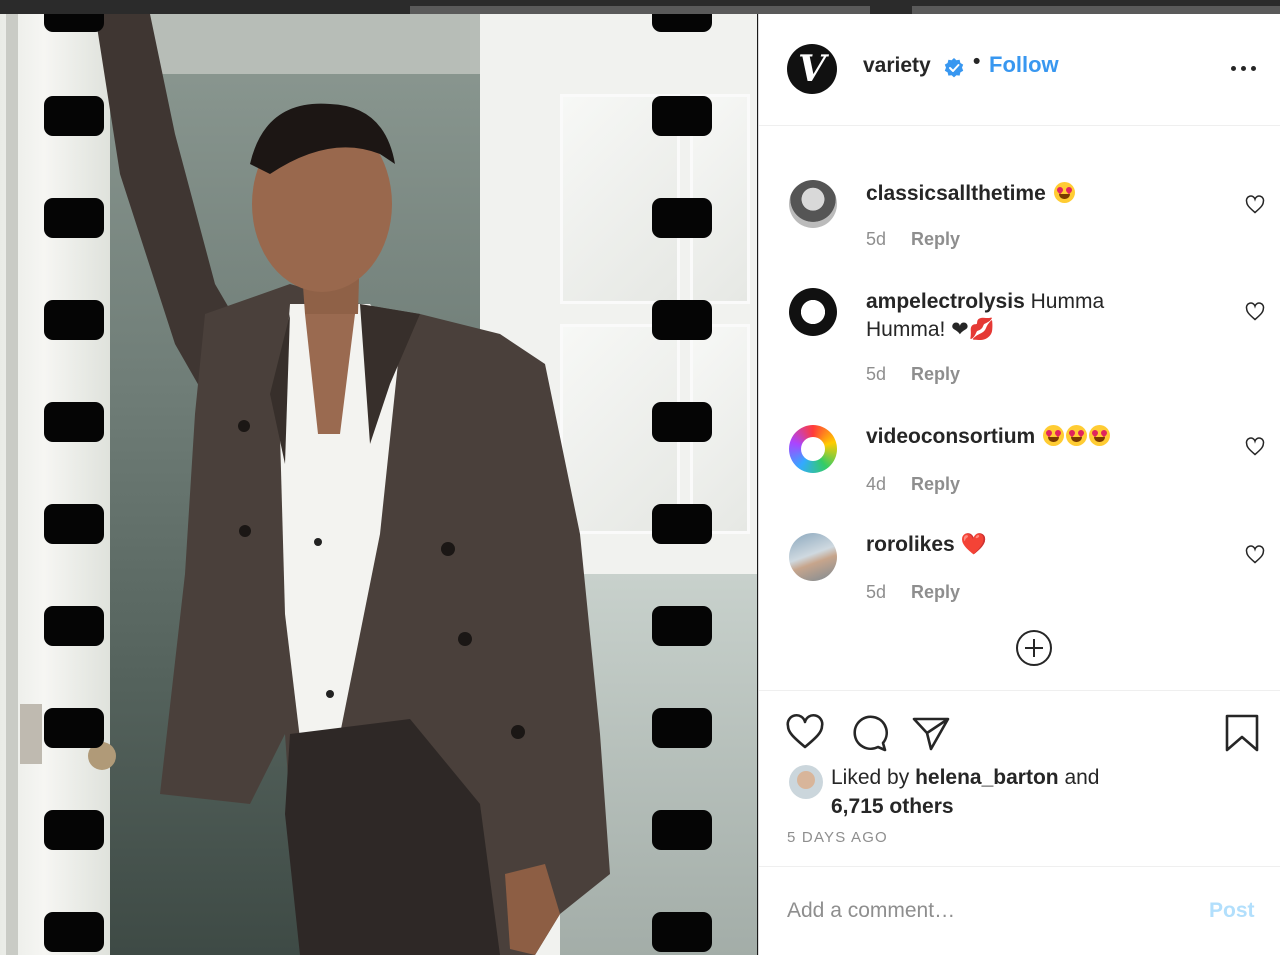 This screenshot has width=1280, height=955. I want to click on comment-time: 4d, so click(876, 484).